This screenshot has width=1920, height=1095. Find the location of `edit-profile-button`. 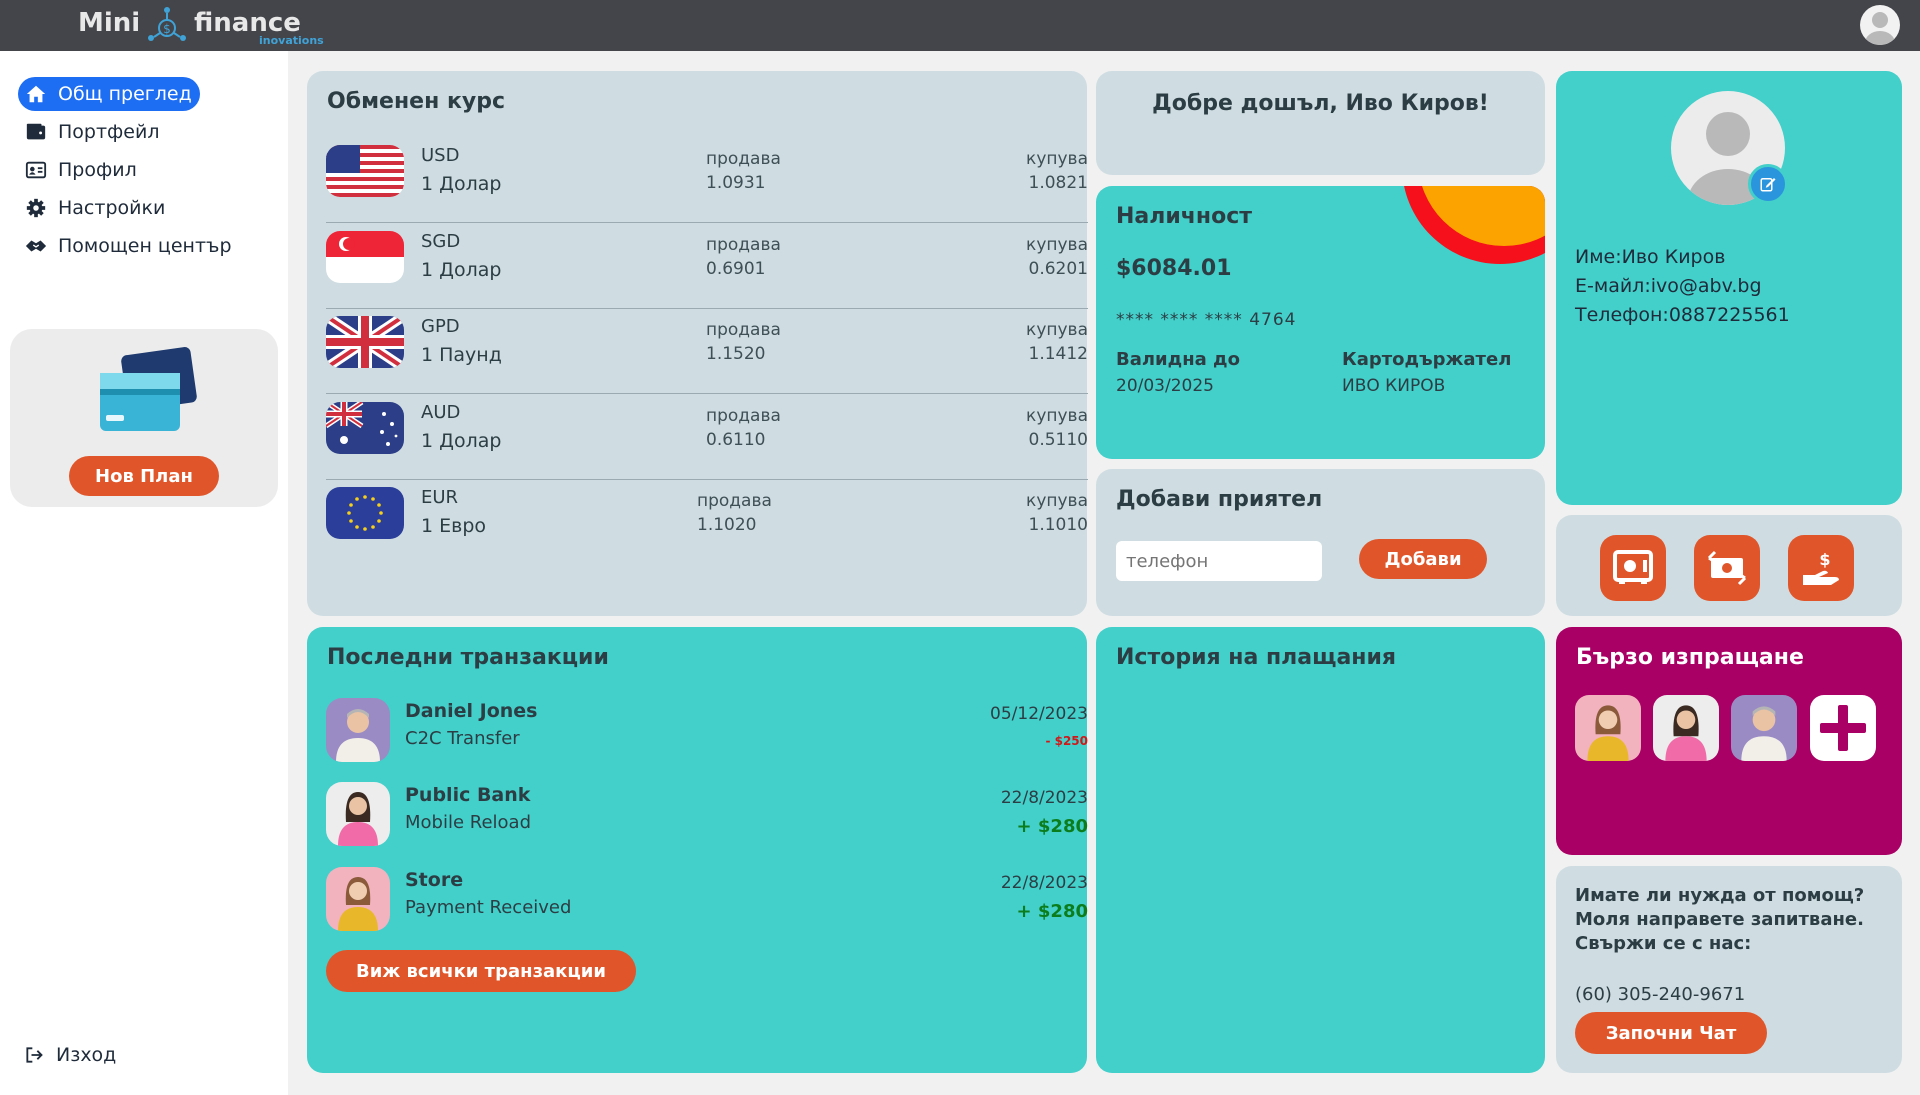

edit-profile-button is located at coordinates (1768, 184).